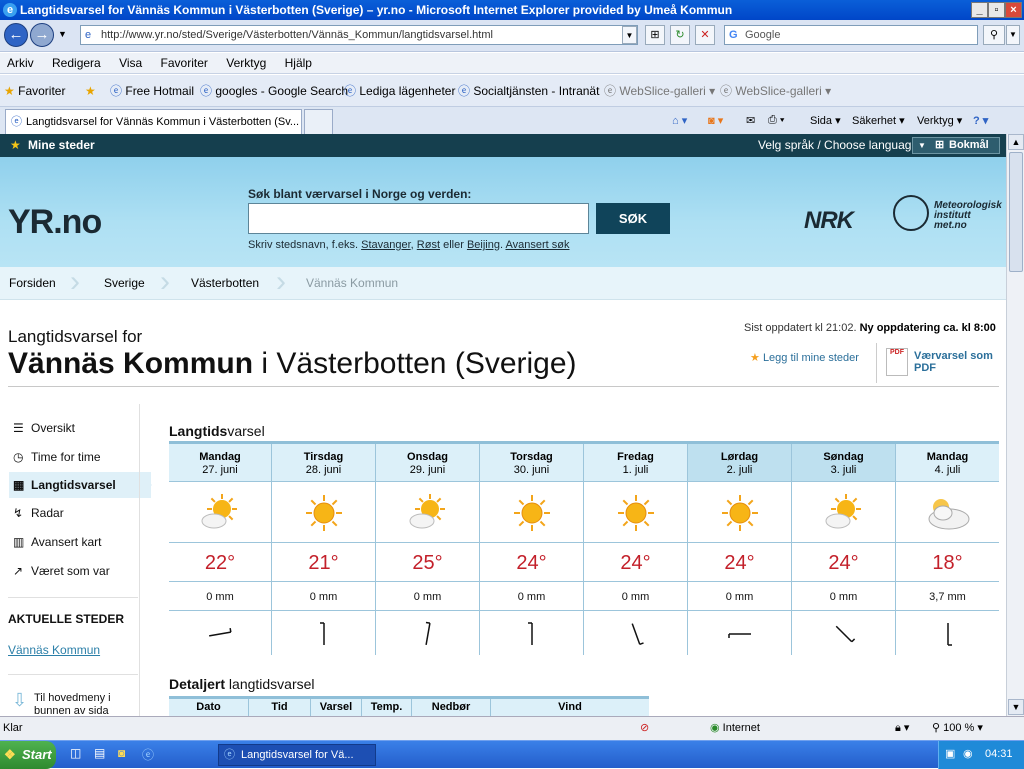  I want to click on col-header: Temp., so click(387, 707).